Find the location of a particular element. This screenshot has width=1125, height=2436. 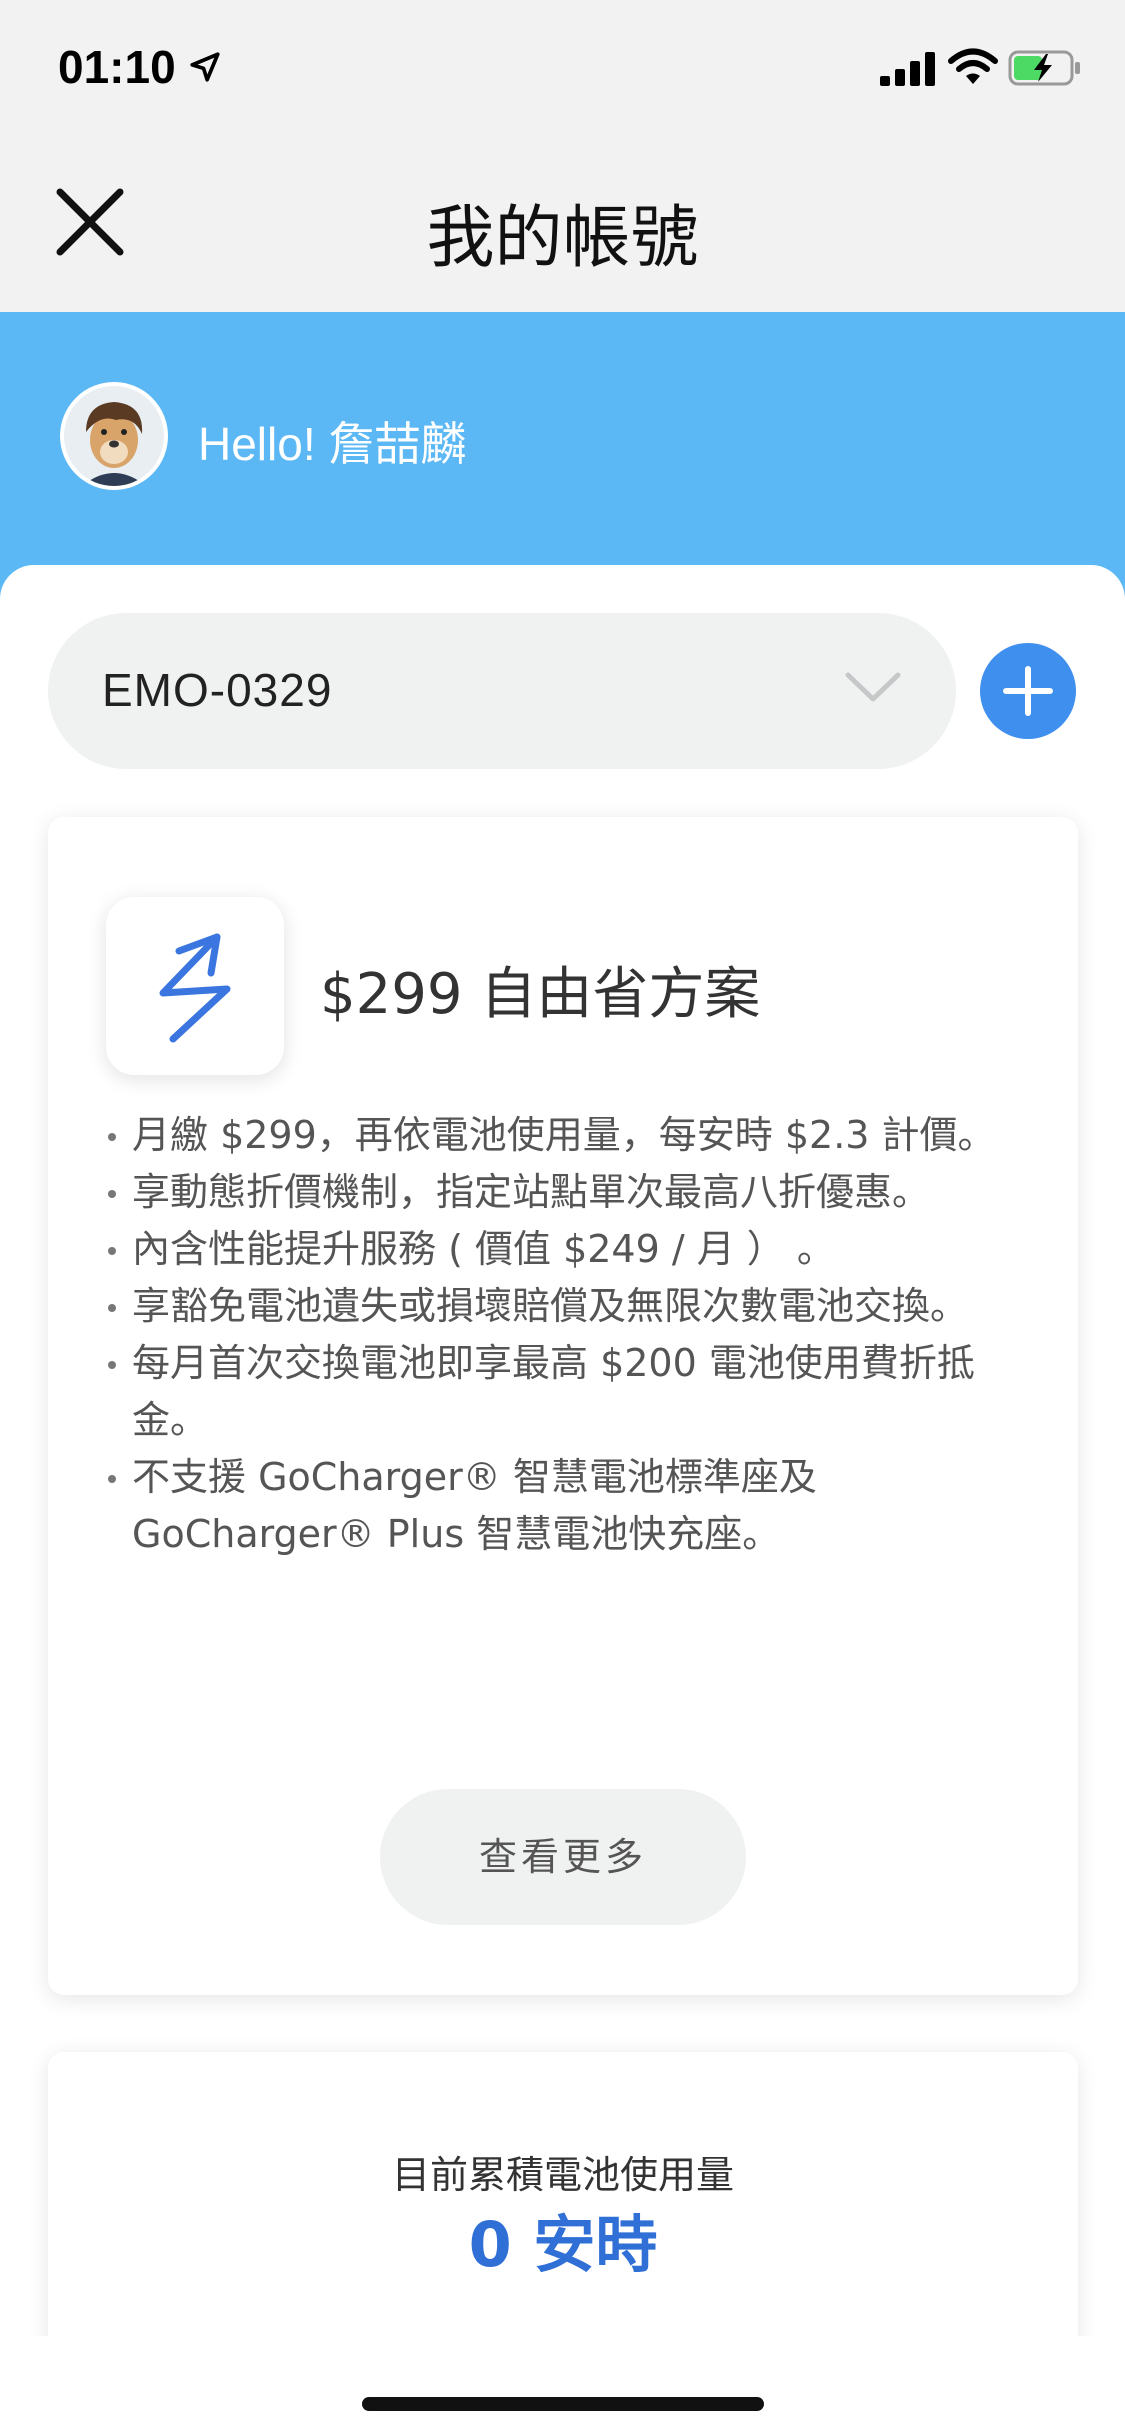

plus-icon is located at coordinates (1028, 691).